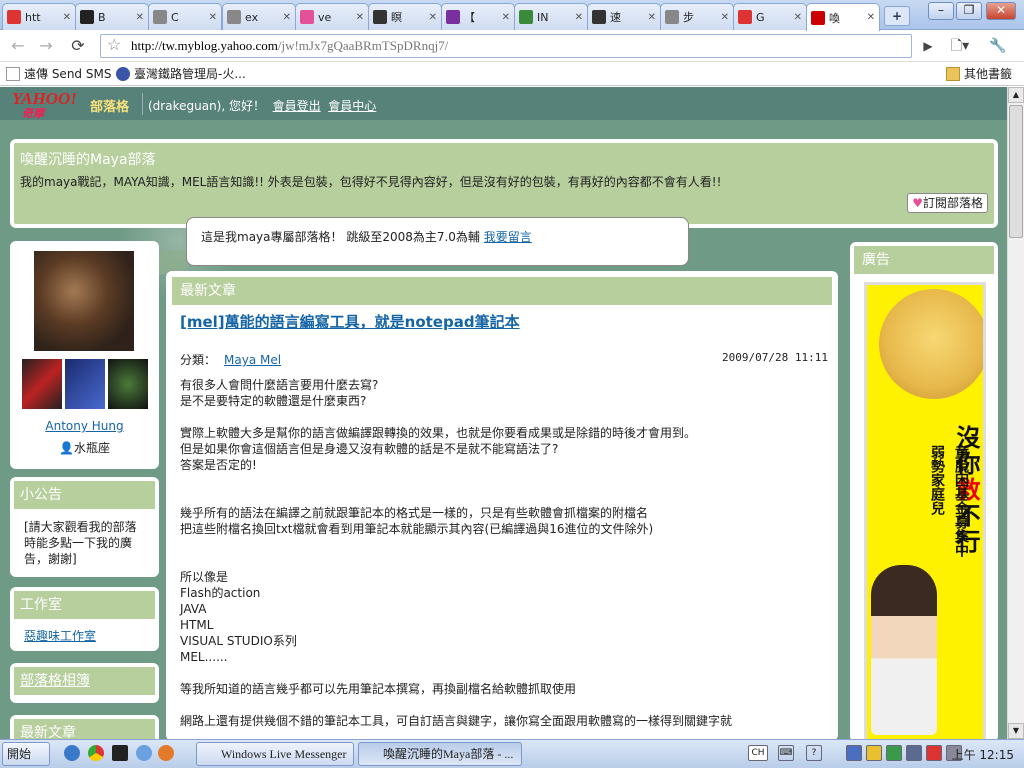  Describe the element at coordinates (843, 17) in the screenshot. I see `tab-11: 喚 ✕` at that location.